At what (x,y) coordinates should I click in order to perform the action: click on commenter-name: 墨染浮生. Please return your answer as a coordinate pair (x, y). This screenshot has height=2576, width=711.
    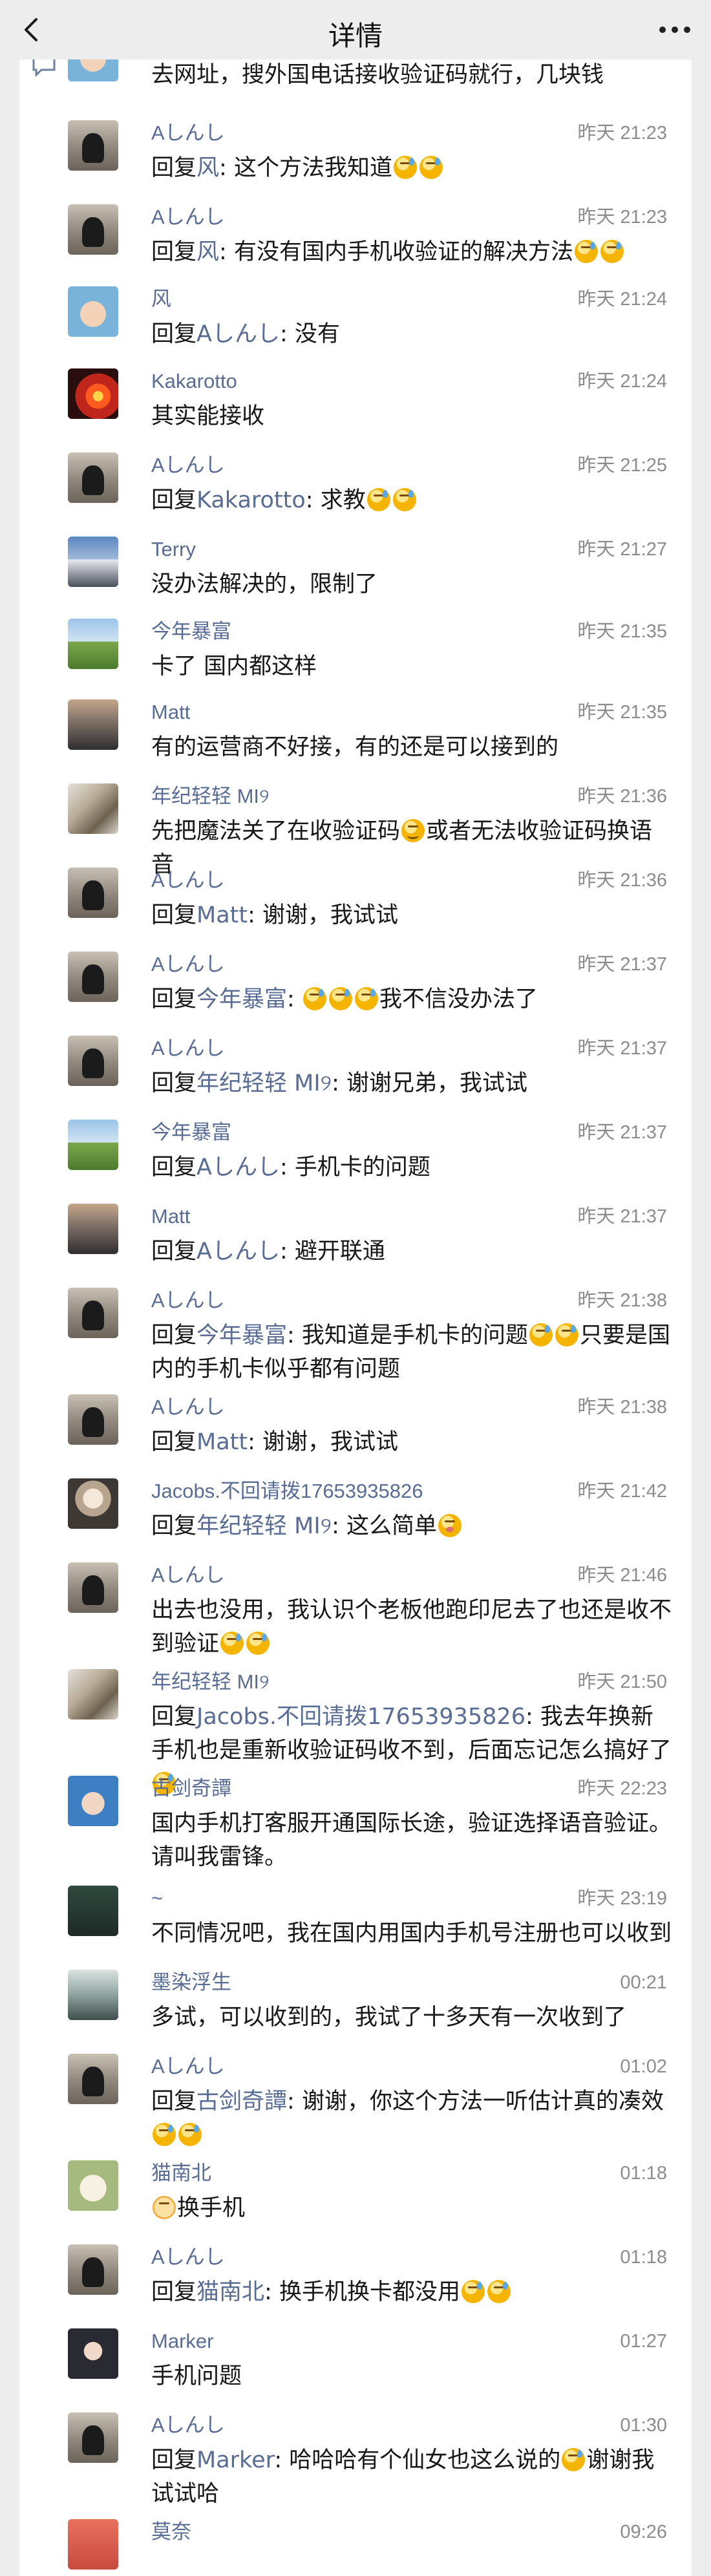
    Looking at the image, I should click on (191, 1983).